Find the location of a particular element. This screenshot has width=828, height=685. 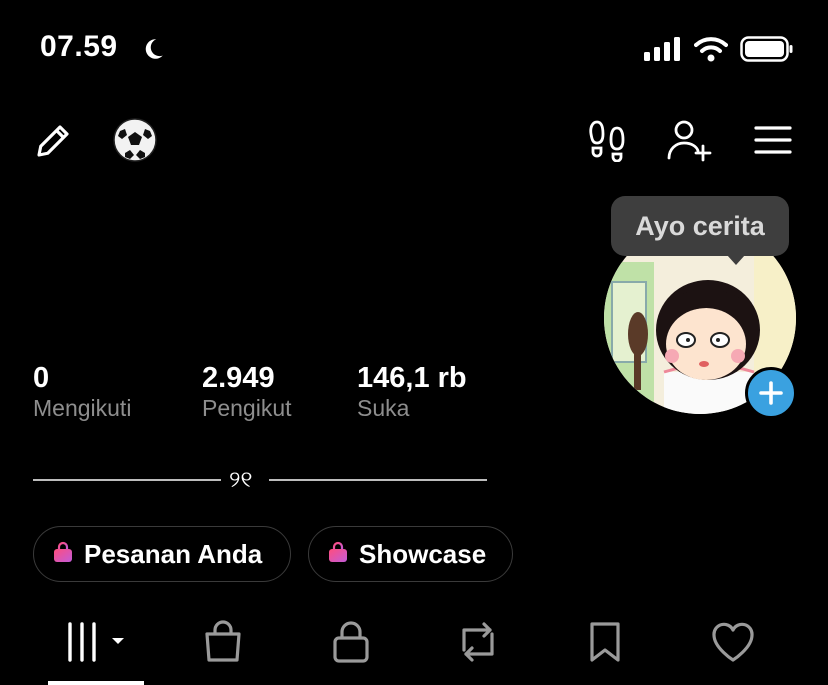

showcase-label: Showcase is located at coordinates (423, 553).